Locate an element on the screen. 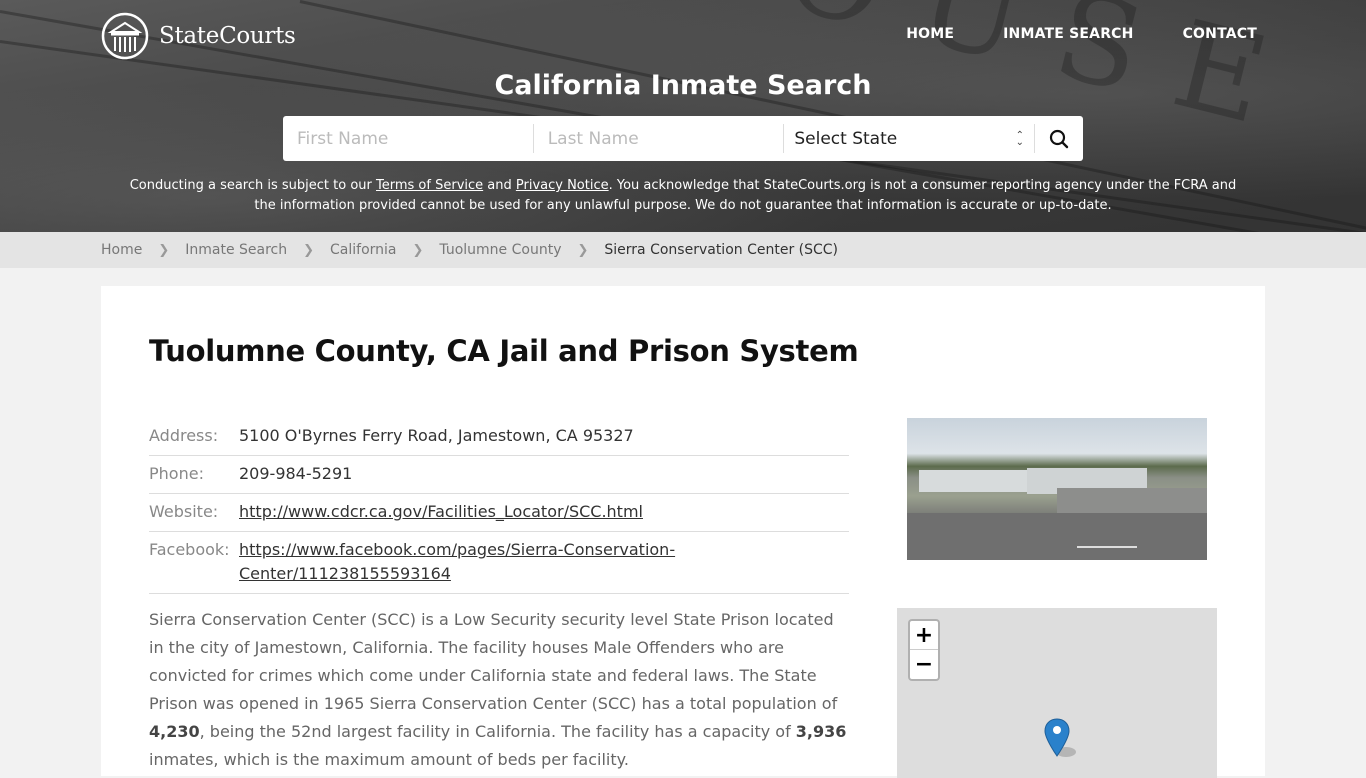  state-select-value: Select State is located at coordinates (846, 138).